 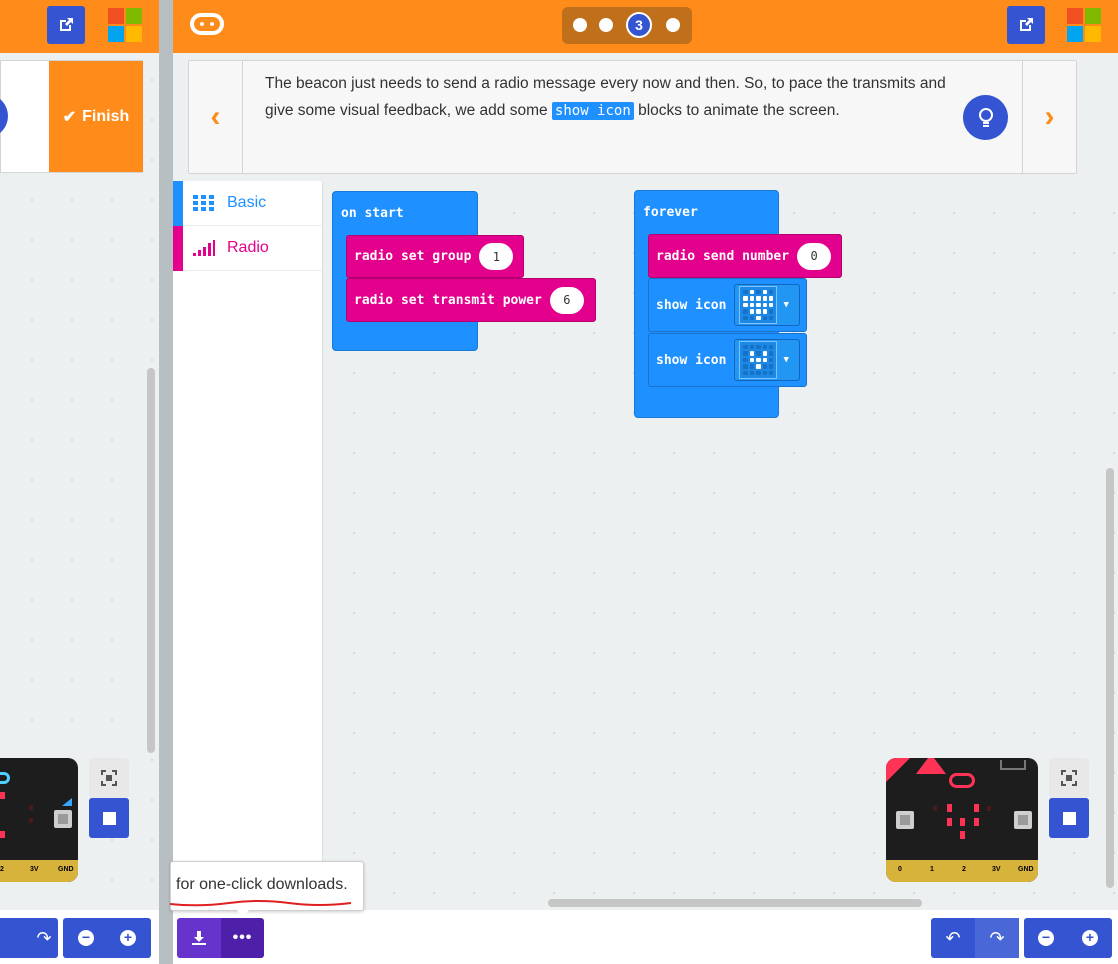 What do you see at coordinates (266, 889) in the screenshot?
I see `download-tooltip: for one-click downloads.` at bounding box center [266, 889].